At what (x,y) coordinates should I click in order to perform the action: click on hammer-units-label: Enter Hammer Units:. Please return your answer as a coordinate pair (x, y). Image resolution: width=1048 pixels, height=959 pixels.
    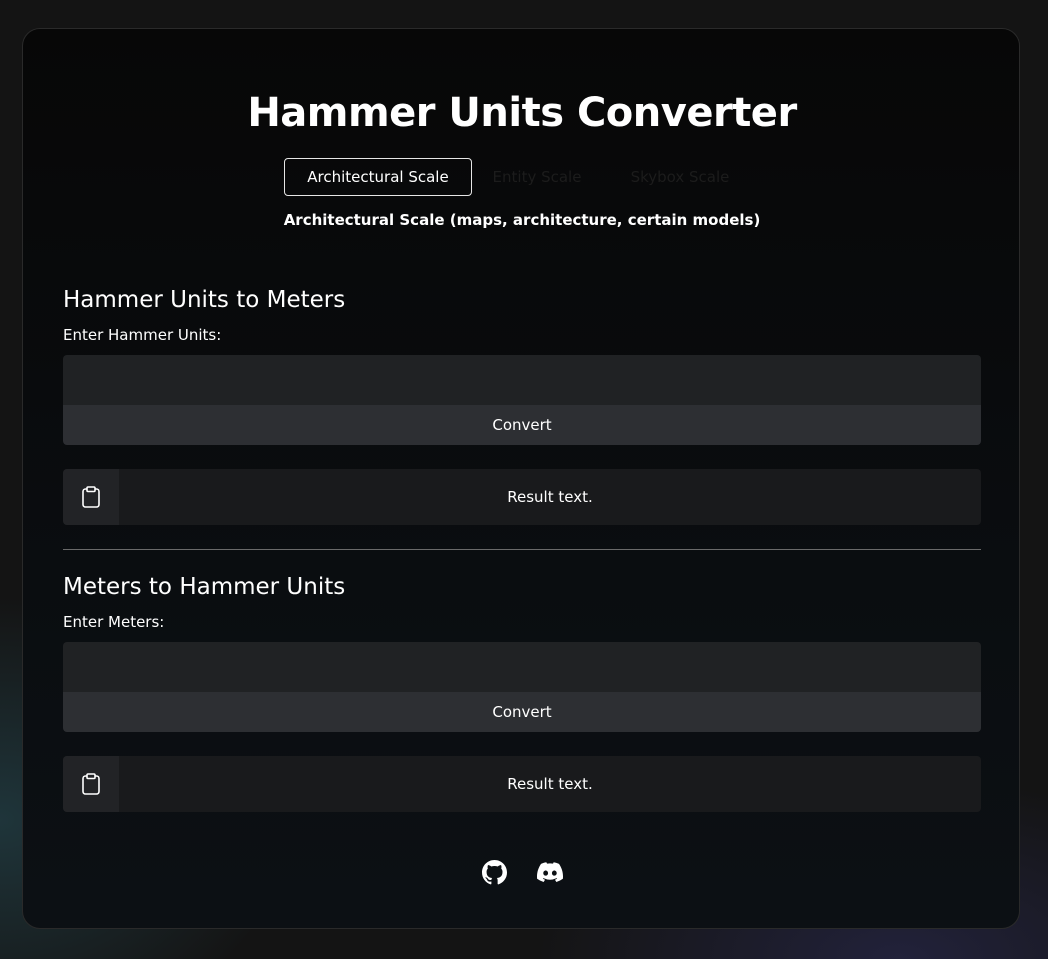
    Looking at the image, I should click on (142, 335).